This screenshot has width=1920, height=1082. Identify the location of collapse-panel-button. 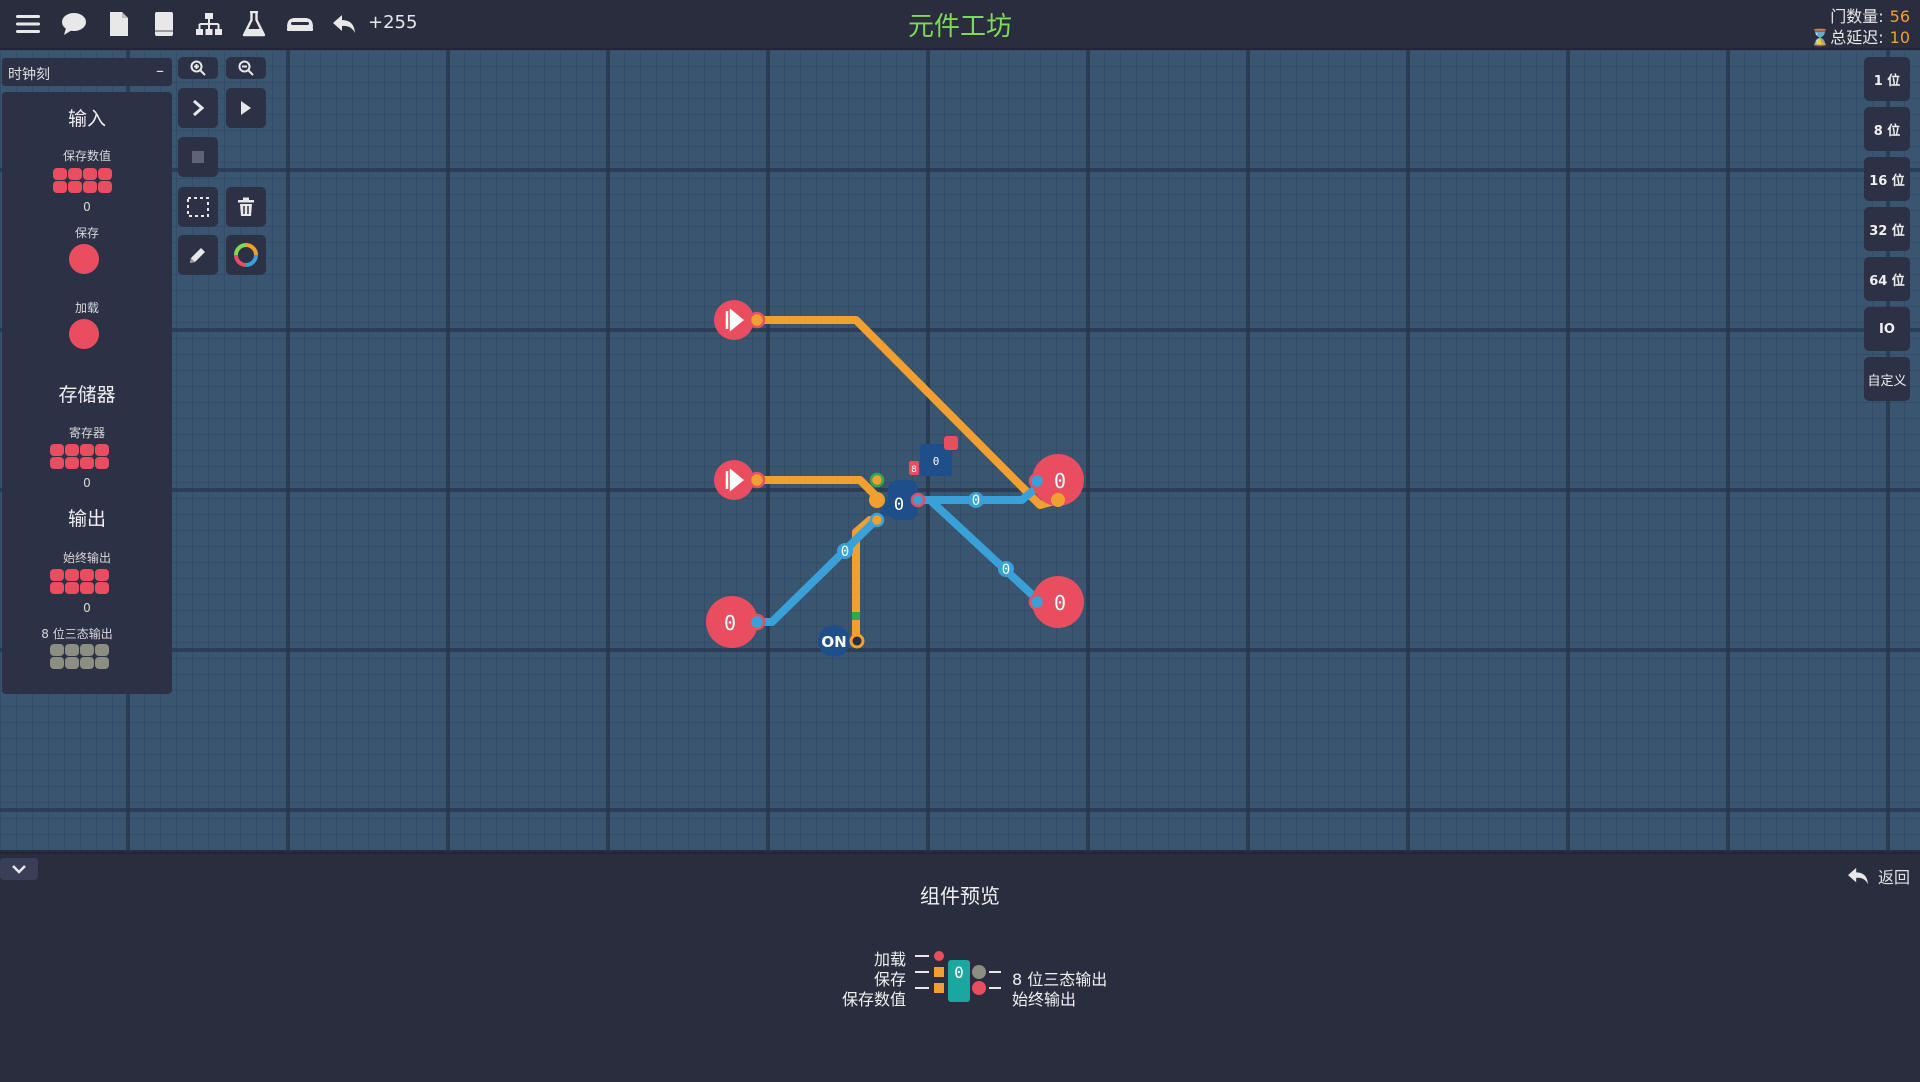
(19, 869).